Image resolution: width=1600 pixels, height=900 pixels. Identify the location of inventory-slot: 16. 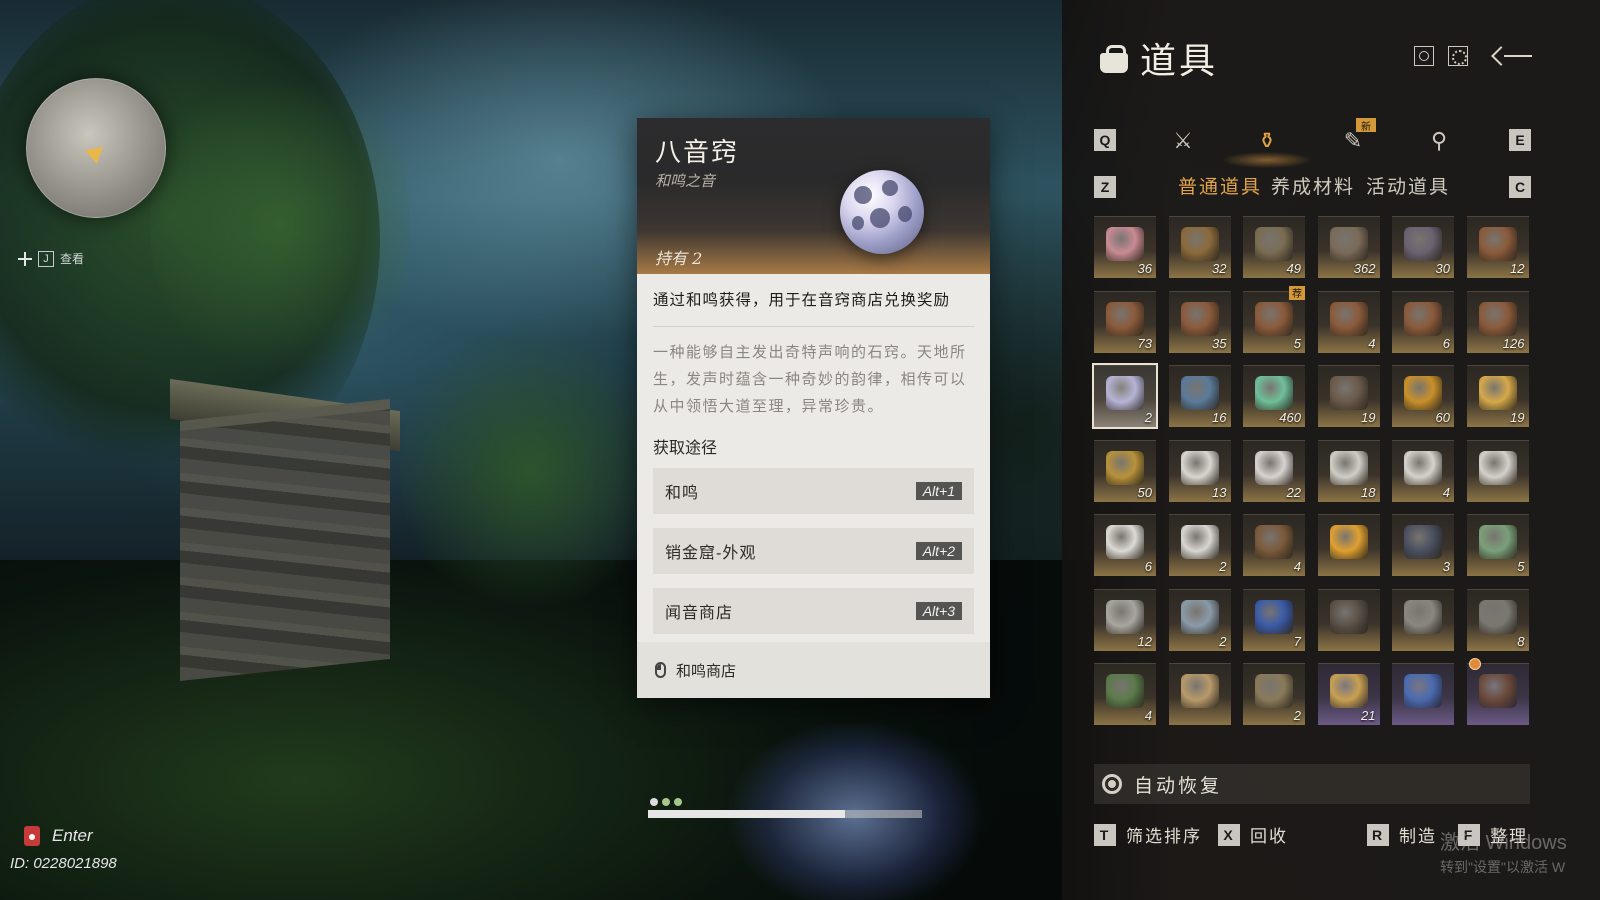
(1199, 396).